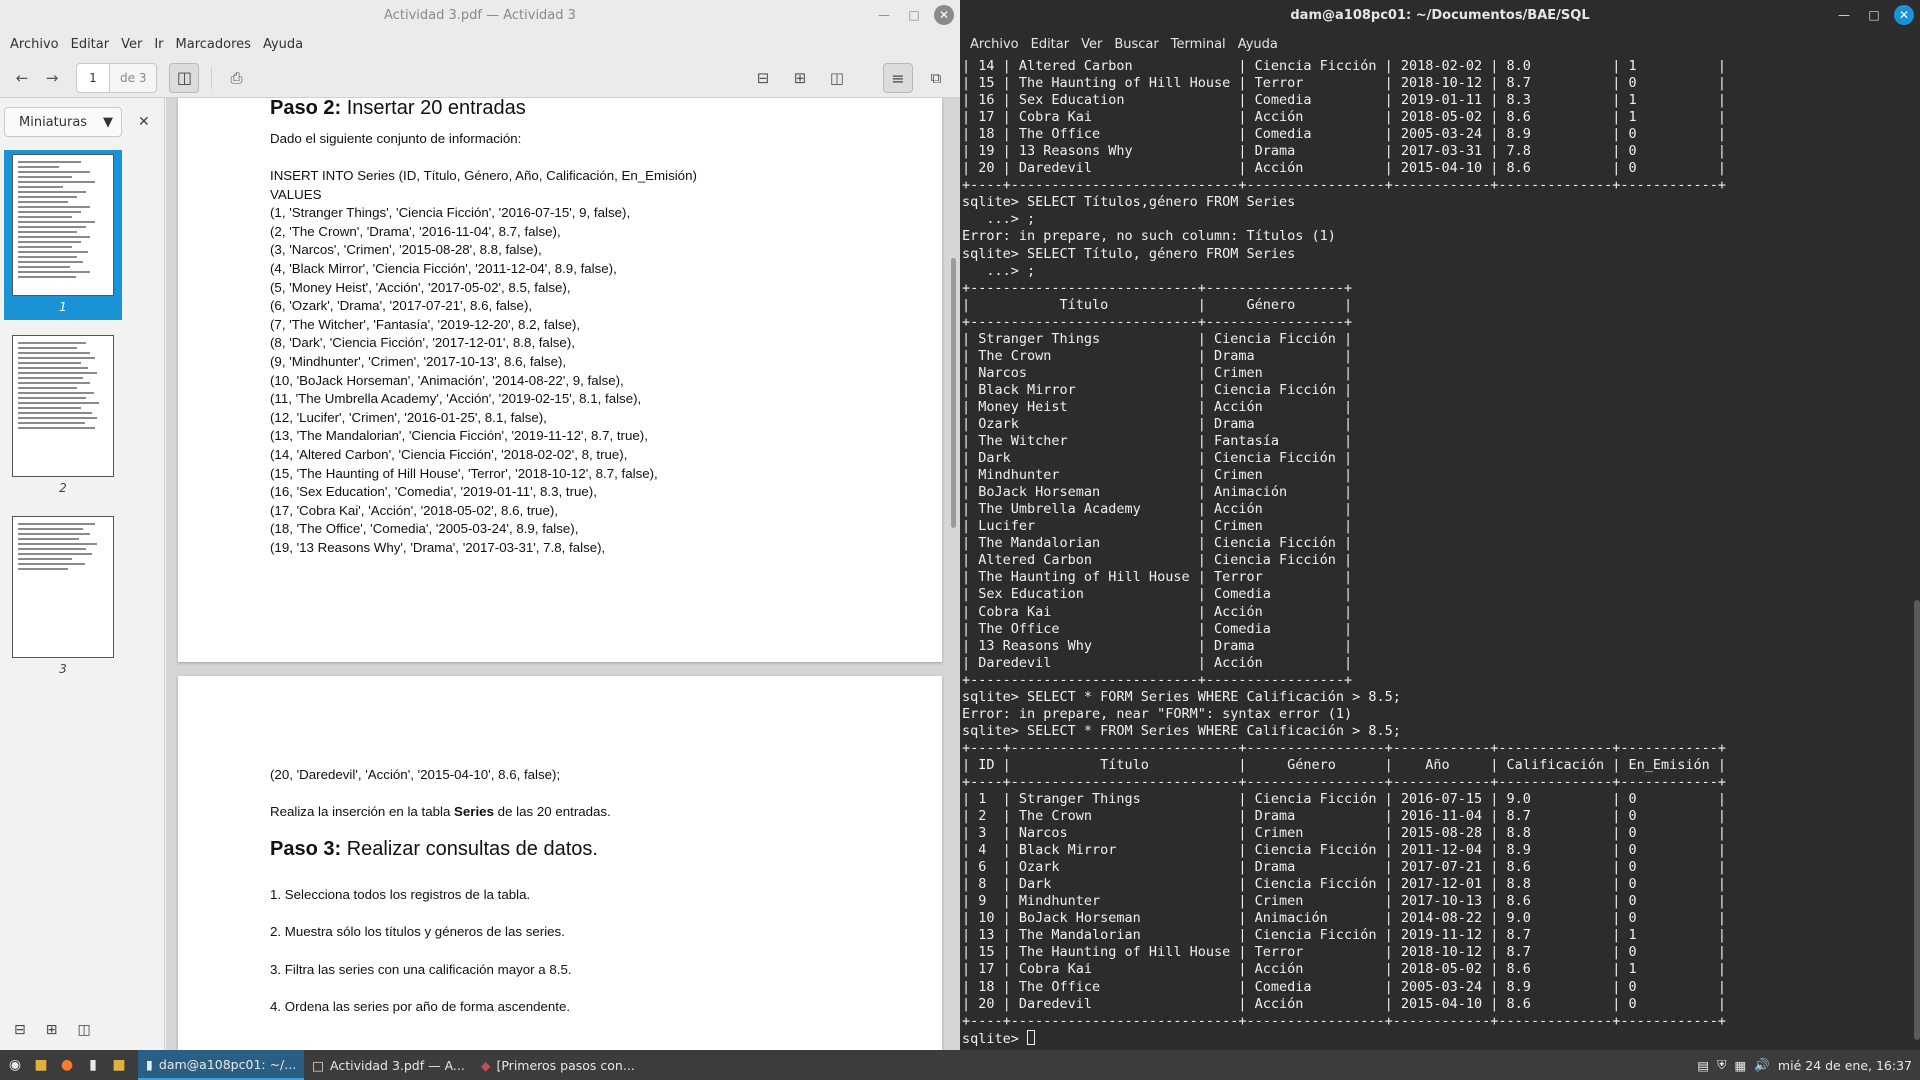  I want to click on menu-buscar: Buscar, so click(1136, 44).